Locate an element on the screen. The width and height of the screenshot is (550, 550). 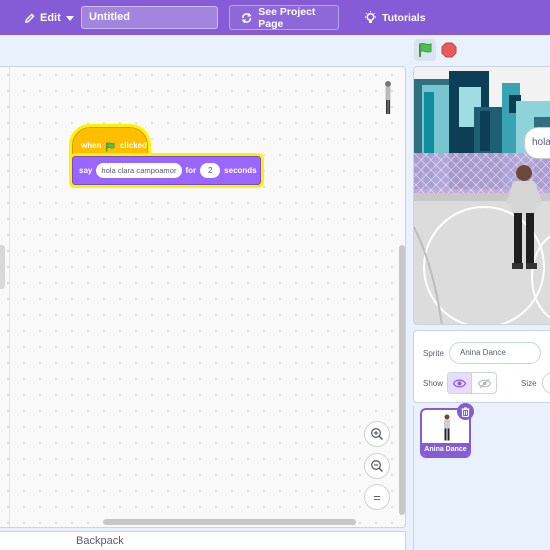
eye-slash-icon is located at coordinates (484, 383).